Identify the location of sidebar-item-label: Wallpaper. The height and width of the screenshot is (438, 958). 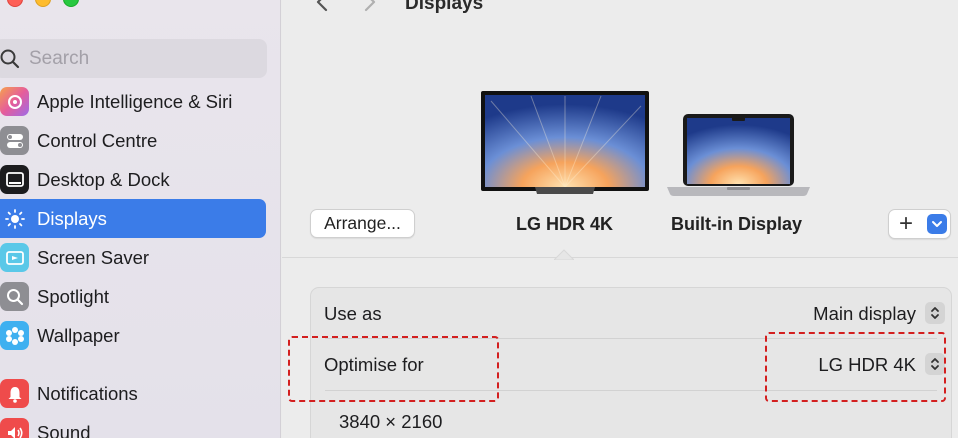
(78, 335).